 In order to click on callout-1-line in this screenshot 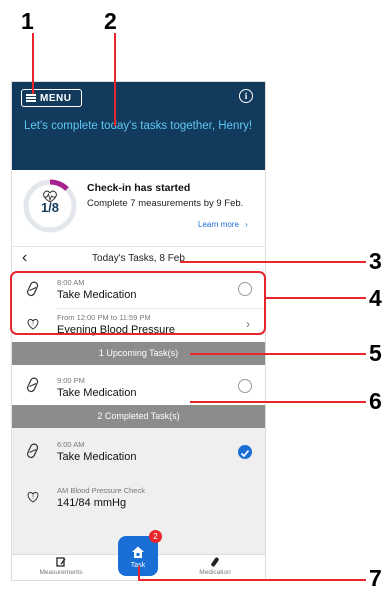, I will do `click(33, 63)`.